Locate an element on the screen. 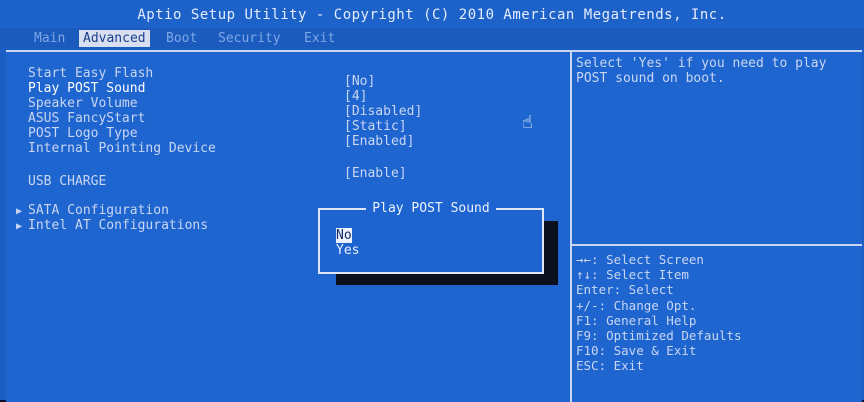 The image size is (864, 402). setting-label: POST Logo Type is located at coordinates (83, 133).